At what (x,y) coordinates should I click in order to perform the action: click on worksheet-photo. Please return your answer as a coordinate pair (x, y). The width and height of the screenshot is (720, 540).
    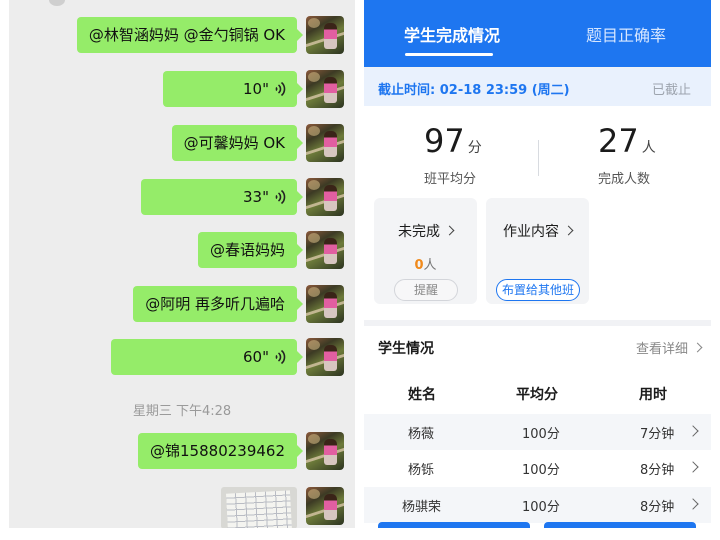
    Looking at the image, I should click on (259, 509).